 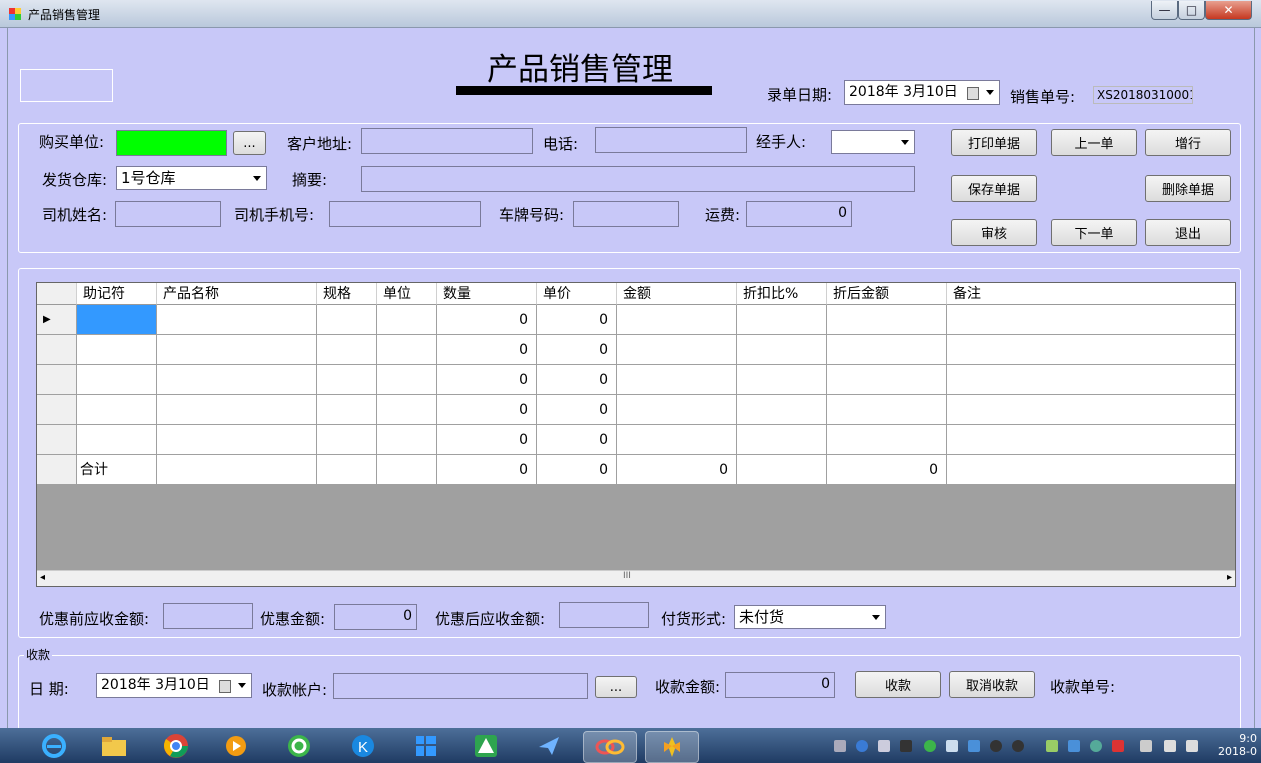 I want to click on app-tray-icon, so click(x=1052, y=746).